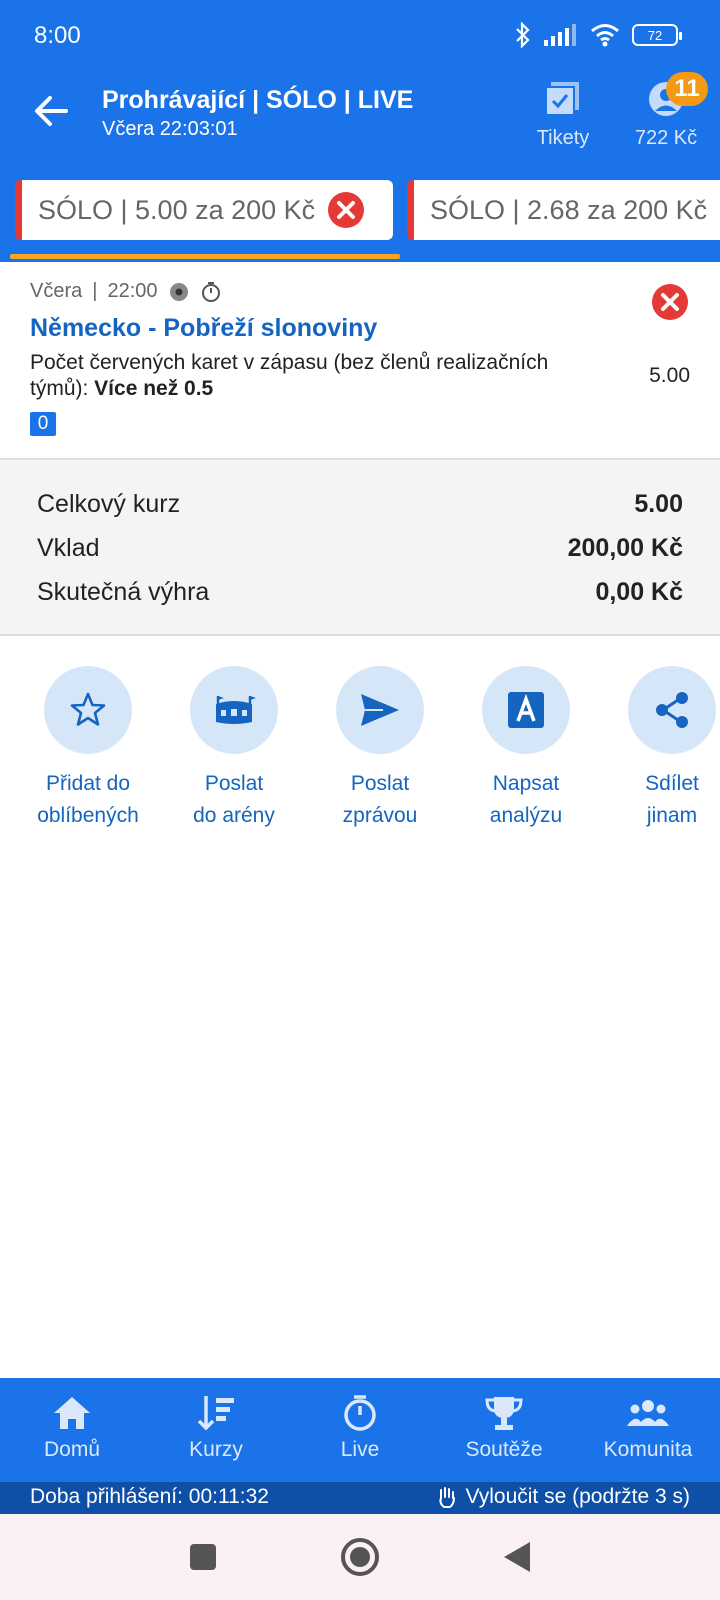  I want to click on share-icon, so click(672, 710).